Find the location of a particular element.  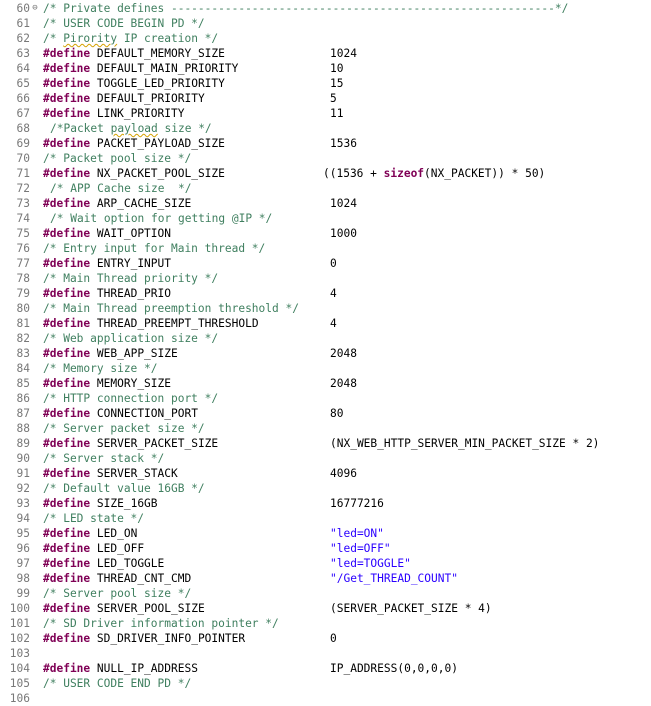

code-line: 97 #define LED_TOGGLE "led=TOGGLE" is located at coordinates (325, 563).